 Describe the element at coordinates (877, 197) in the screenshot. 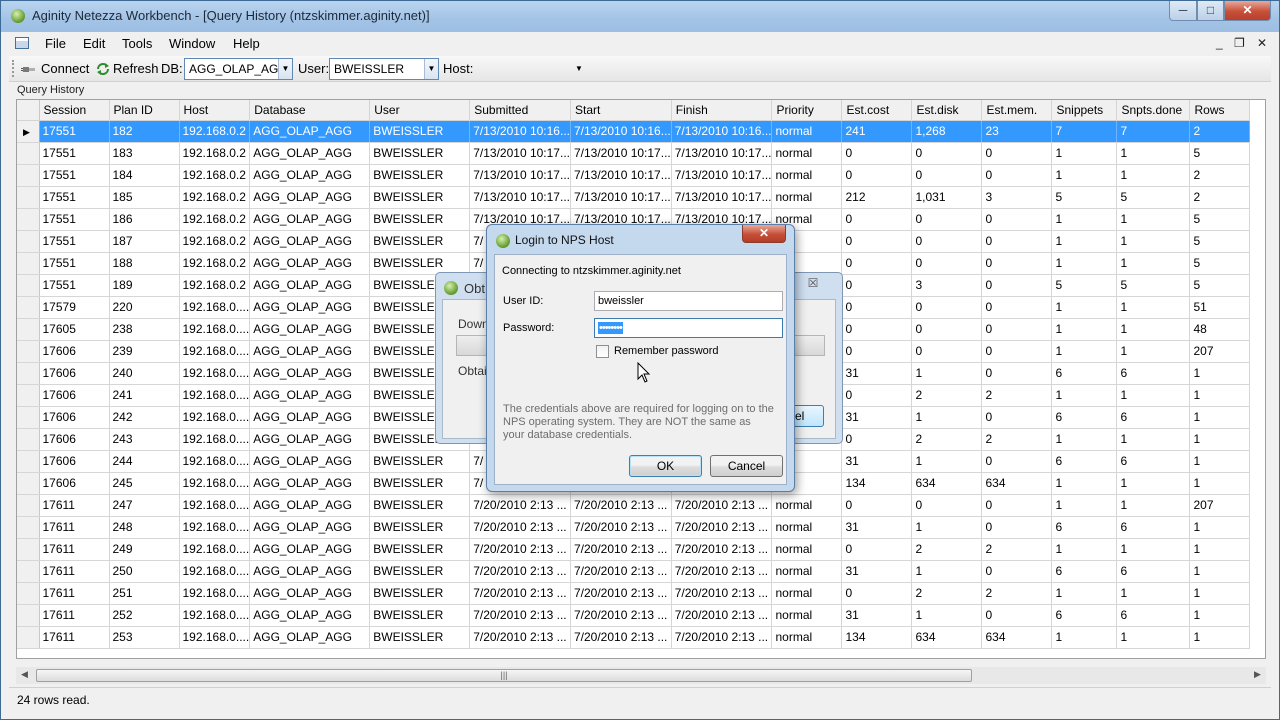

I see `table-cell: 212` at that location.